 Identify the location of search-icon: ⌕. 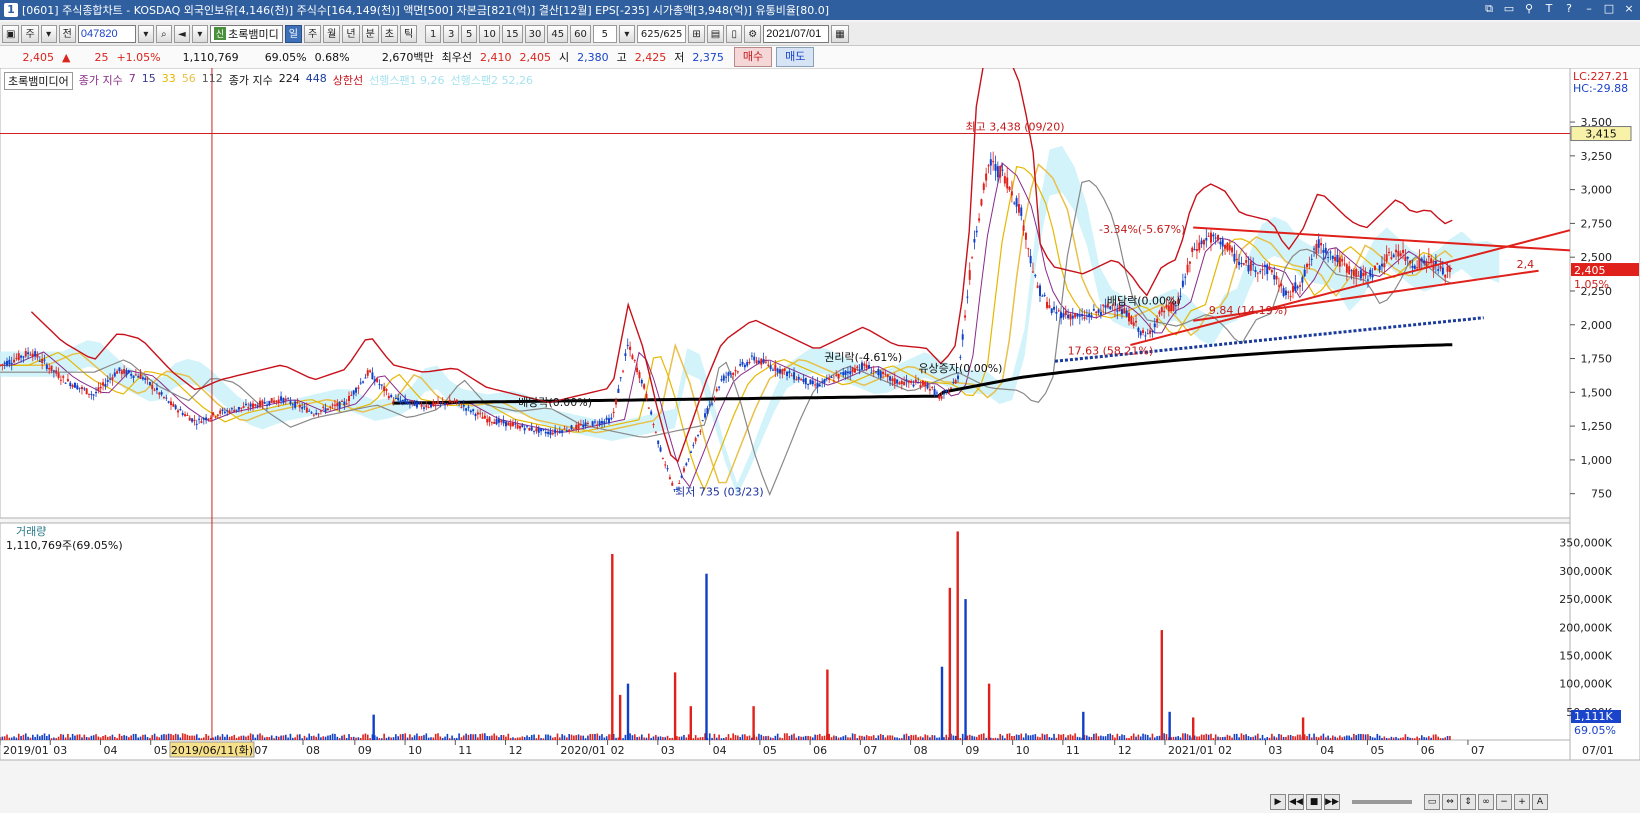
(163, 33).